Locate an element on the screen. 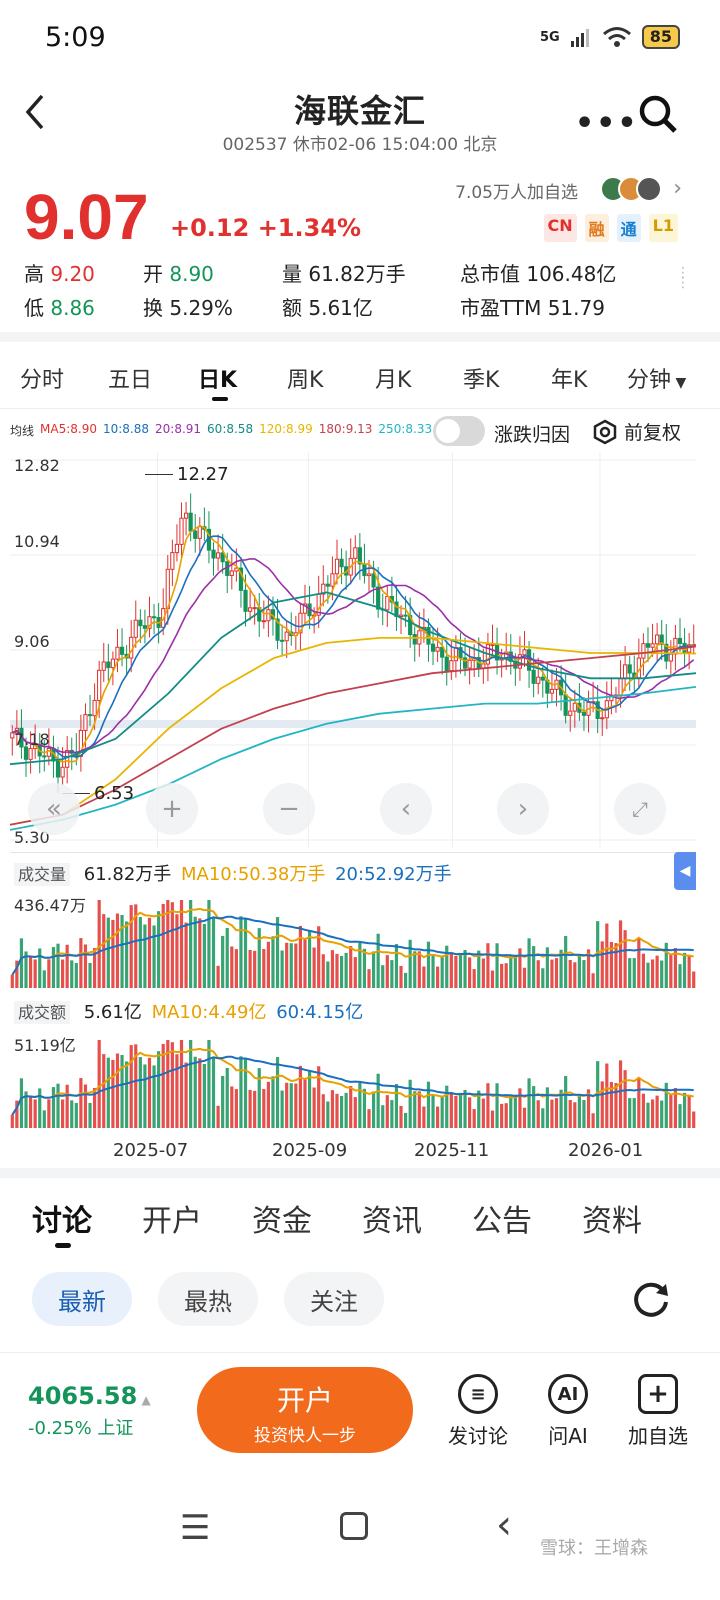  tab-capital: 资金 is located at coordinates (282, 1218).